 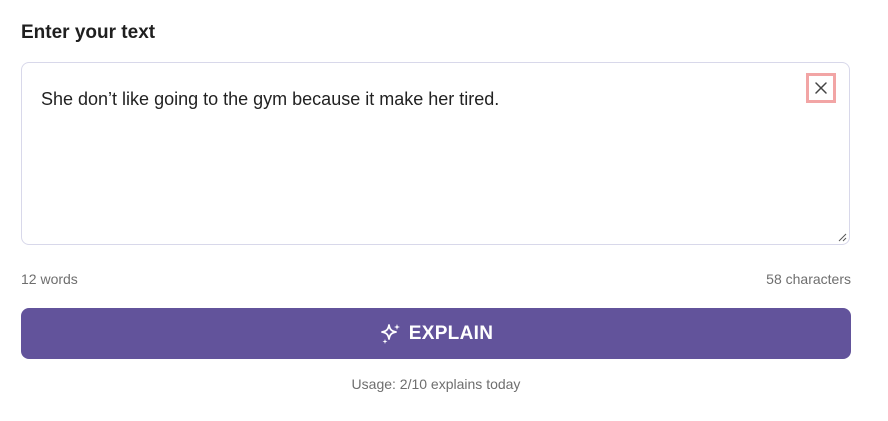 What do you see at coordinates (88, 32) in the screenshot?
I see `section-heading: Enter your text` at bounding box center [88, 32].